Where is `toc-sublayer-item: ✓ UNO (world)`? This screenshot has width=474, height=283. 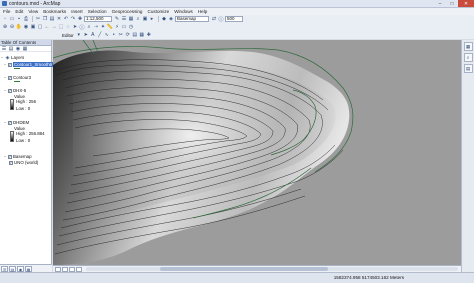 toc-sublayer-item: ✓ UNO (world) is located at coordinates (23, 162).